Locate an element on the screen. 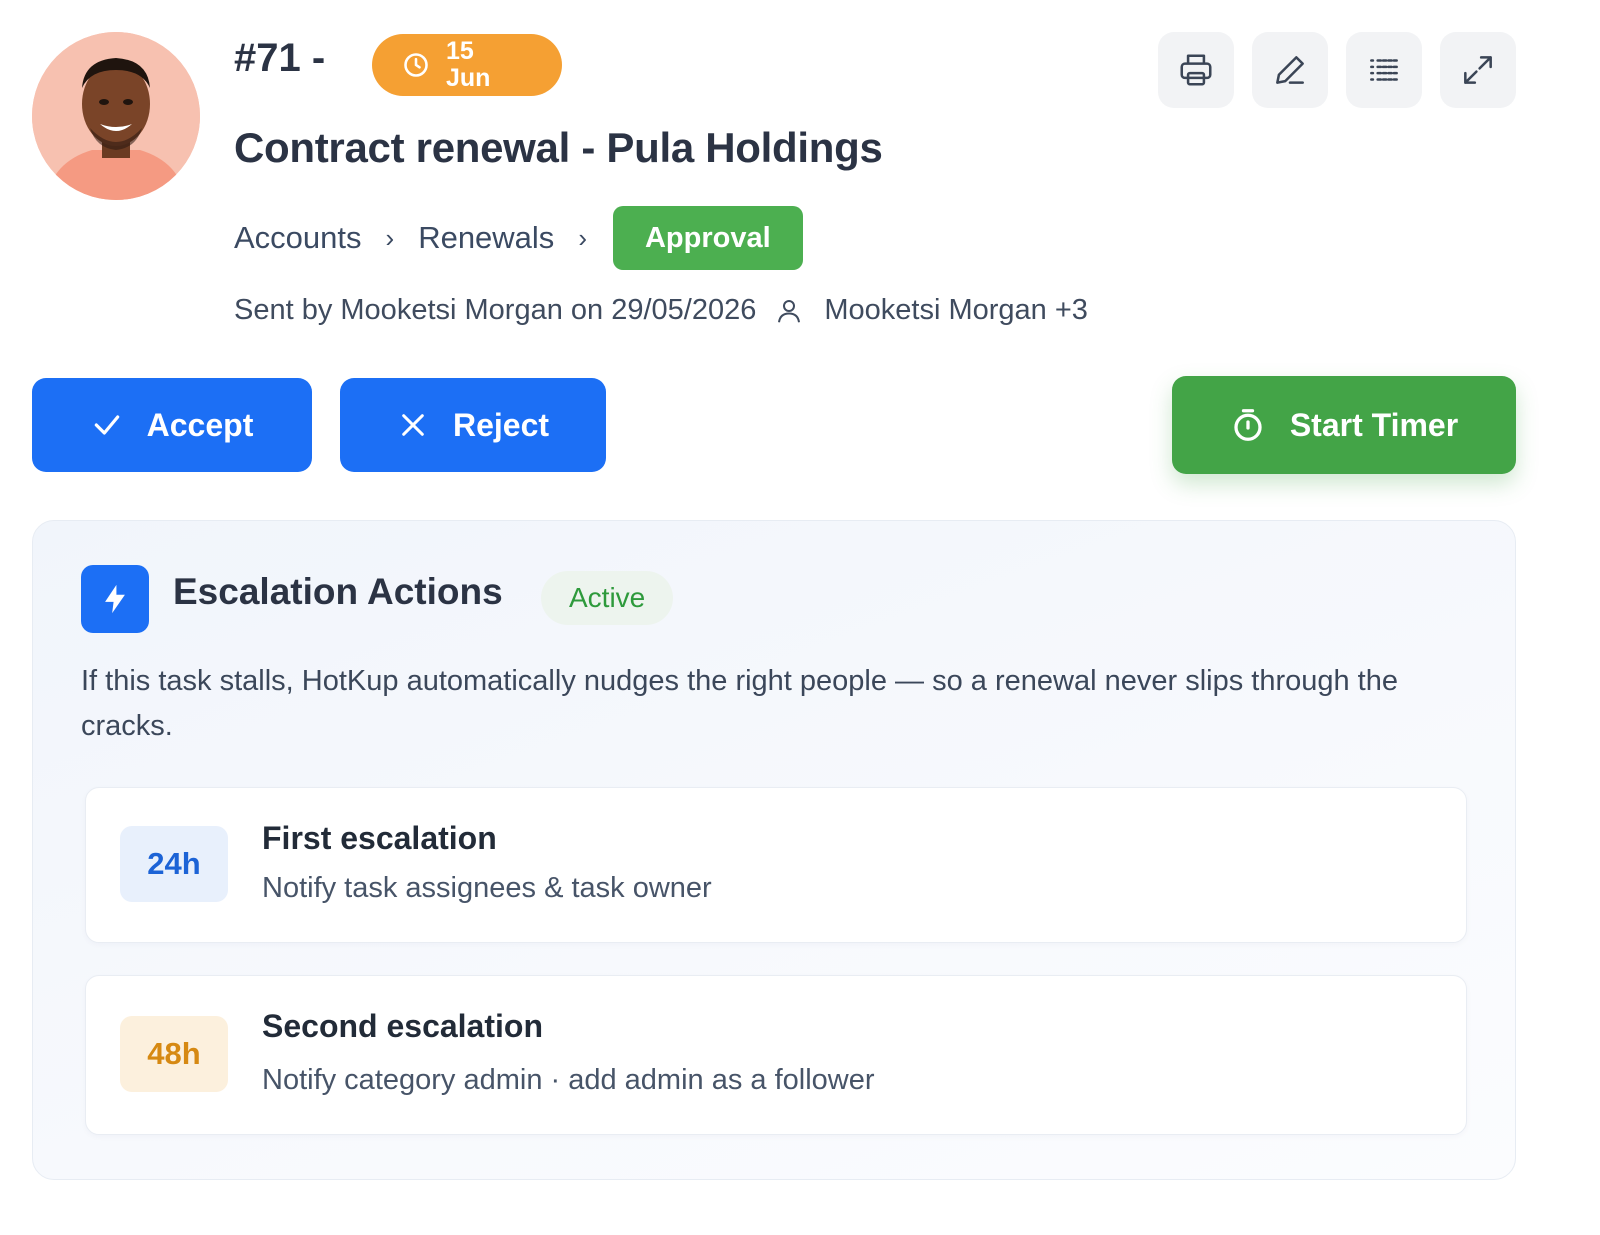 The width and height of the screenshot is (1600, 1235). due-date-text: 15 Jun is located at coordinates (468, 65).